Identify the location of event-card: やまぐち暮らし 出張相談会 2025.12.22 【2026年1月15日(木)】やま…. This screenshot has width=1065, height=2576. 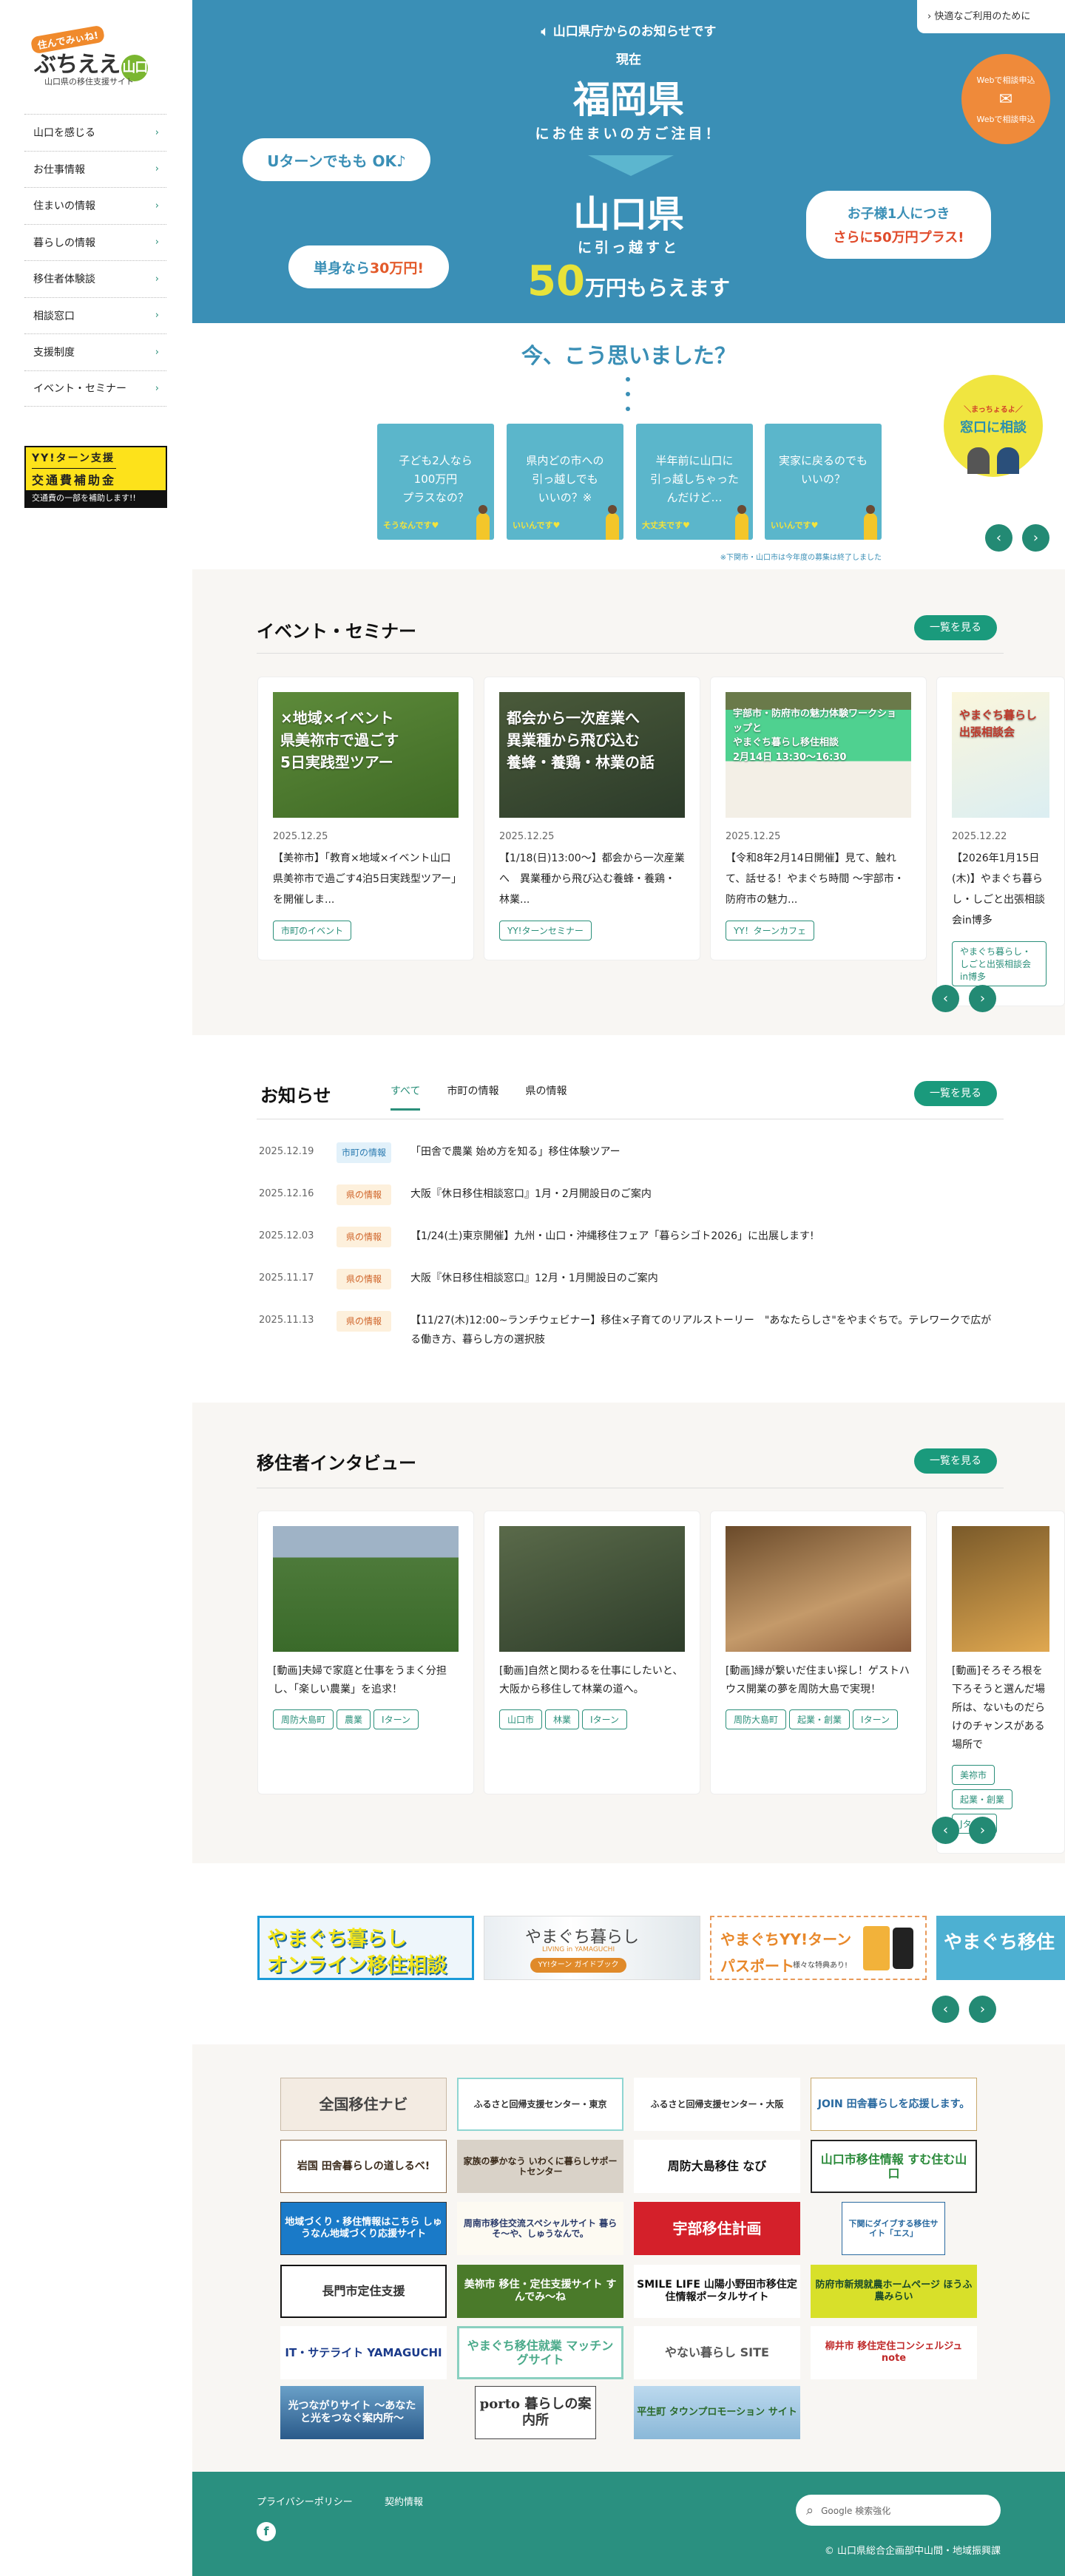
(1001, 841).